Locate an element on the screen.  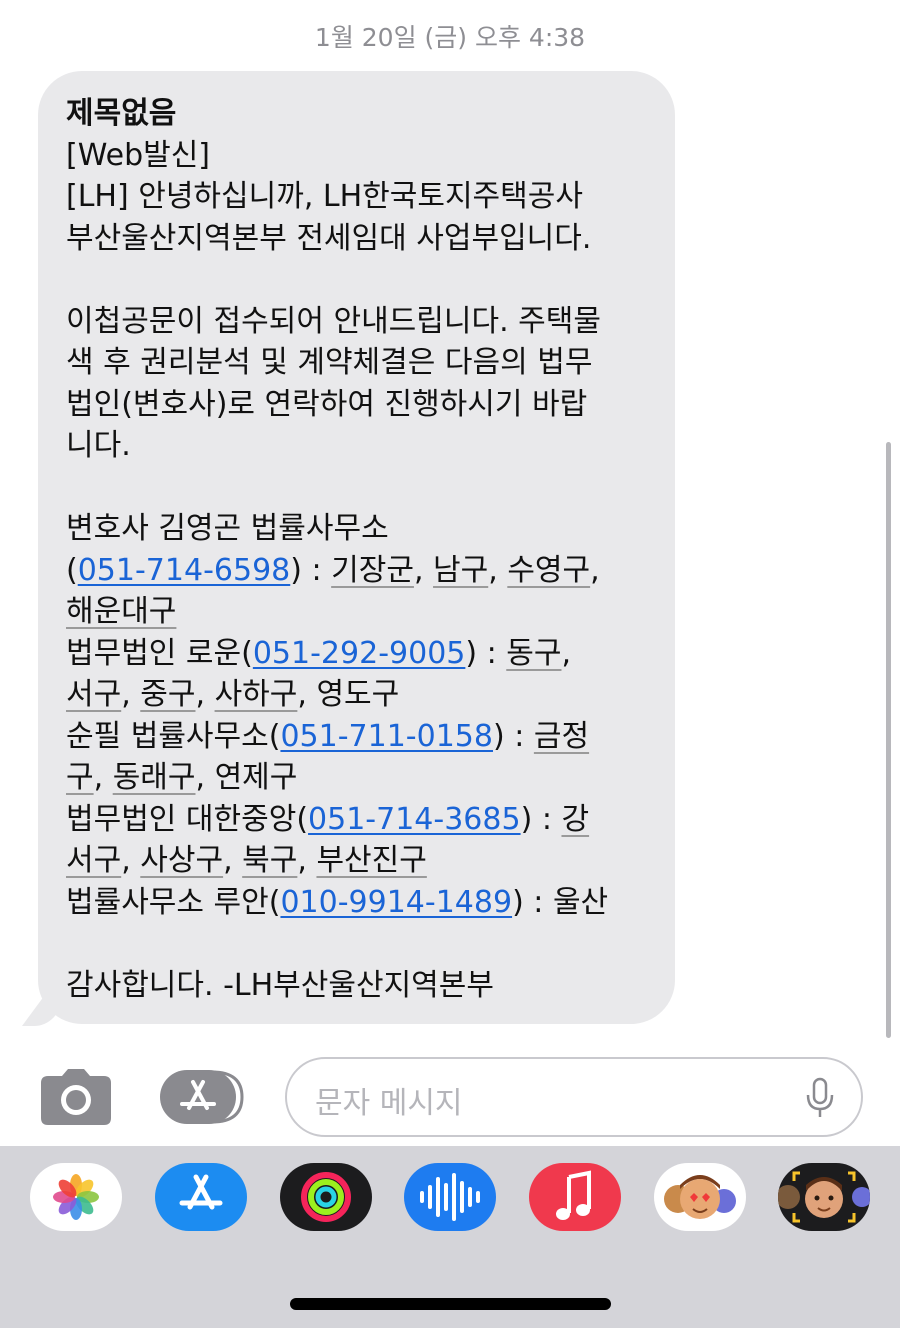
area-link: 구 is located at coordinates (80, 777).